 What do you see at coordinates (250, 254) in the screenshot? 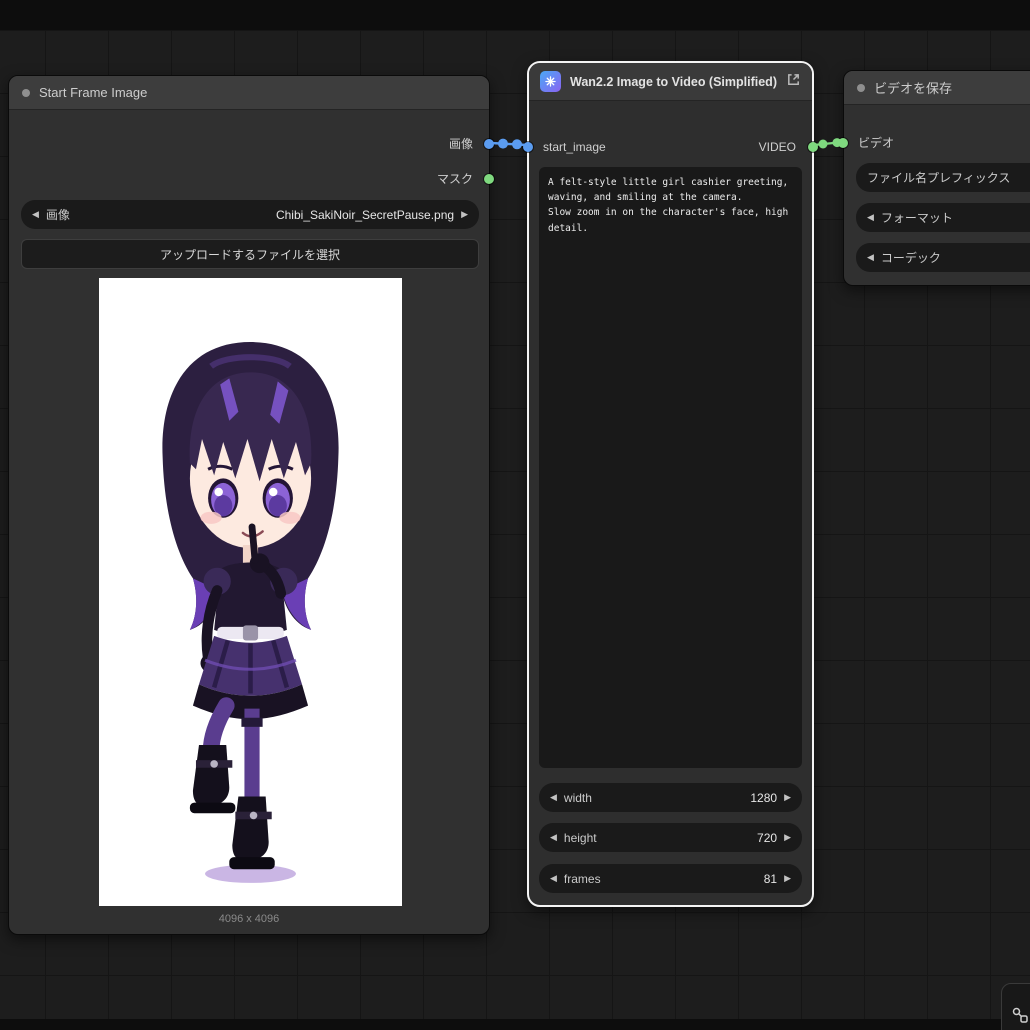
I see `upload-file-button: アップロードするファイルを選択` at bounding box center [250, 254].